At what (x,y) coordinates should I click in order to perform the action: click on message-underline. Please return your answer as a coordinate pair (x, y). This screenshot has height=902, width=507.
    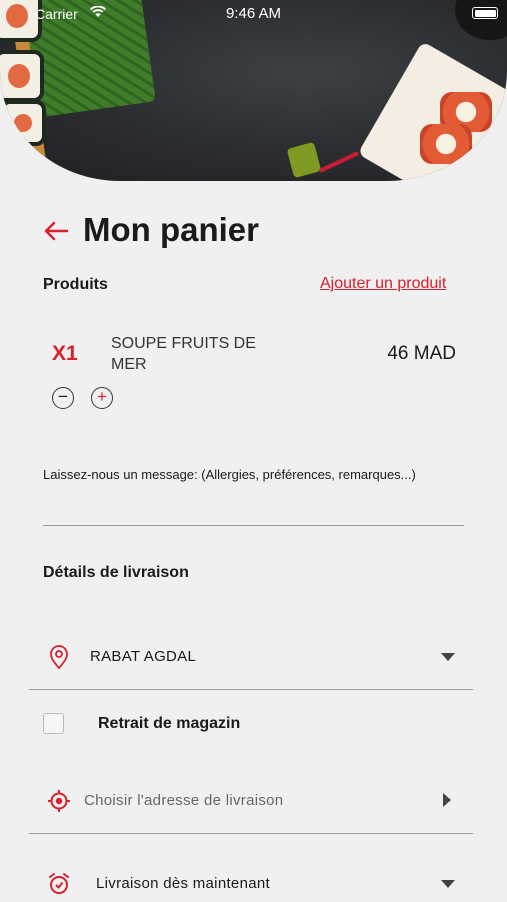
    Looking at the image, I should click on (253, 525).